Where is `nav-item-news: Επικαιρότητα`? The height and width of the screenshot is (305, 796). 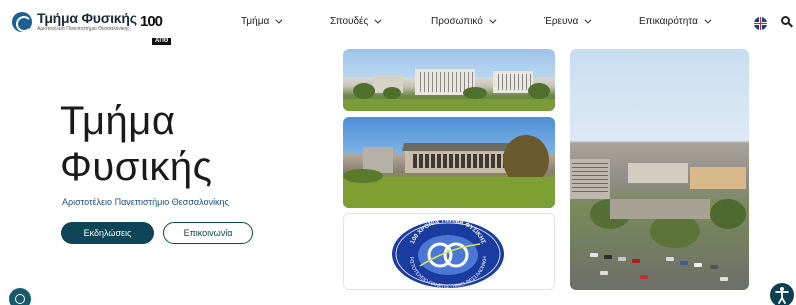
nav-item-news: Επικαιρότητα is located at coordinates (675, 21).